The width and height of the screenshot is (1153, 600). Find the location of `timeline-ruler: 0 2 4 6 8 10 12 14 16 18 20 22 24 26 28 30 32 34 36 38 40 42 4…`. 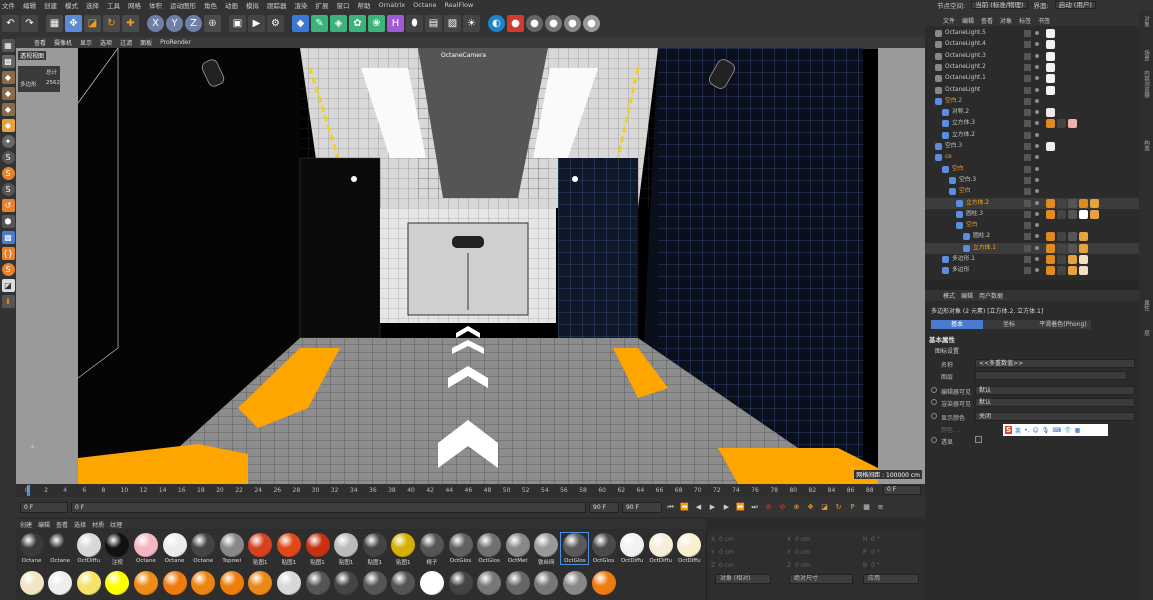

timeline-ruler: 0 2 4 6 8 10 12 14 16 18 20 22 24 26 28 30 32 34 36 38 40 42 4… is located at coordinates (470, 490).